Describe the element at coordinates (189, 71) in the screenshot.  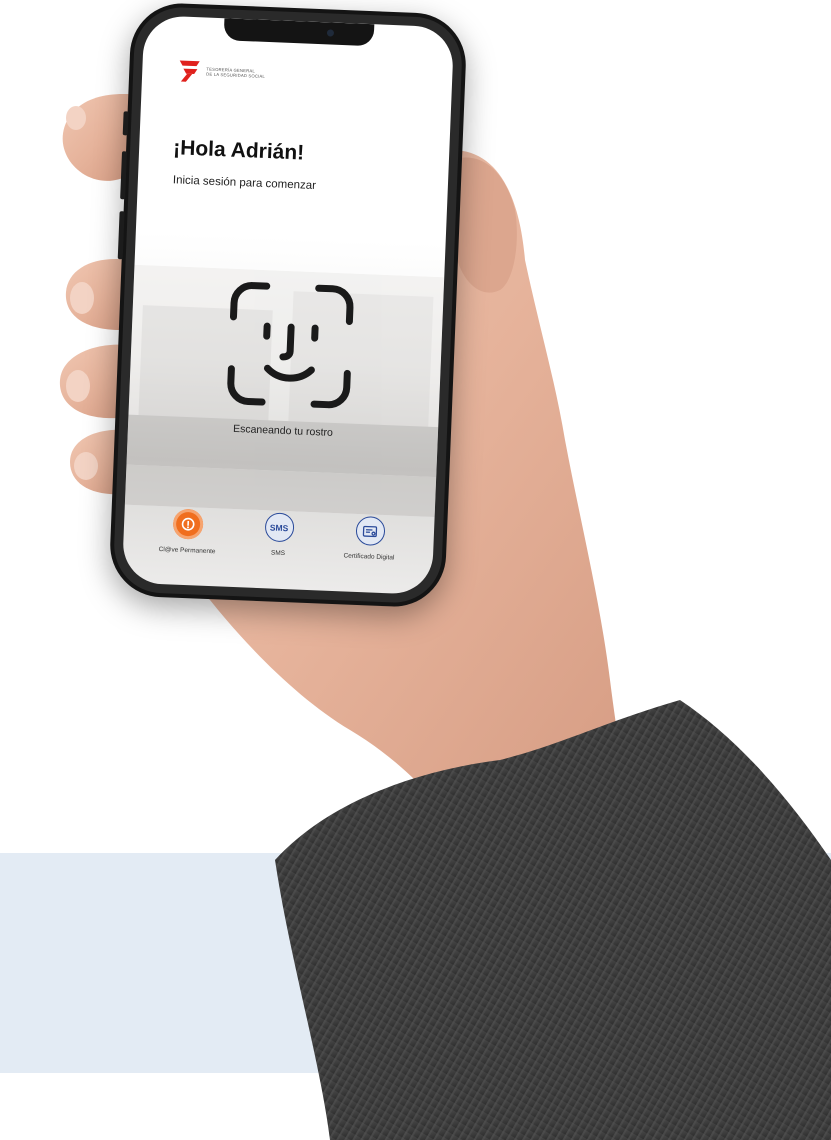
I see `tgss-logo-mark` at that location.